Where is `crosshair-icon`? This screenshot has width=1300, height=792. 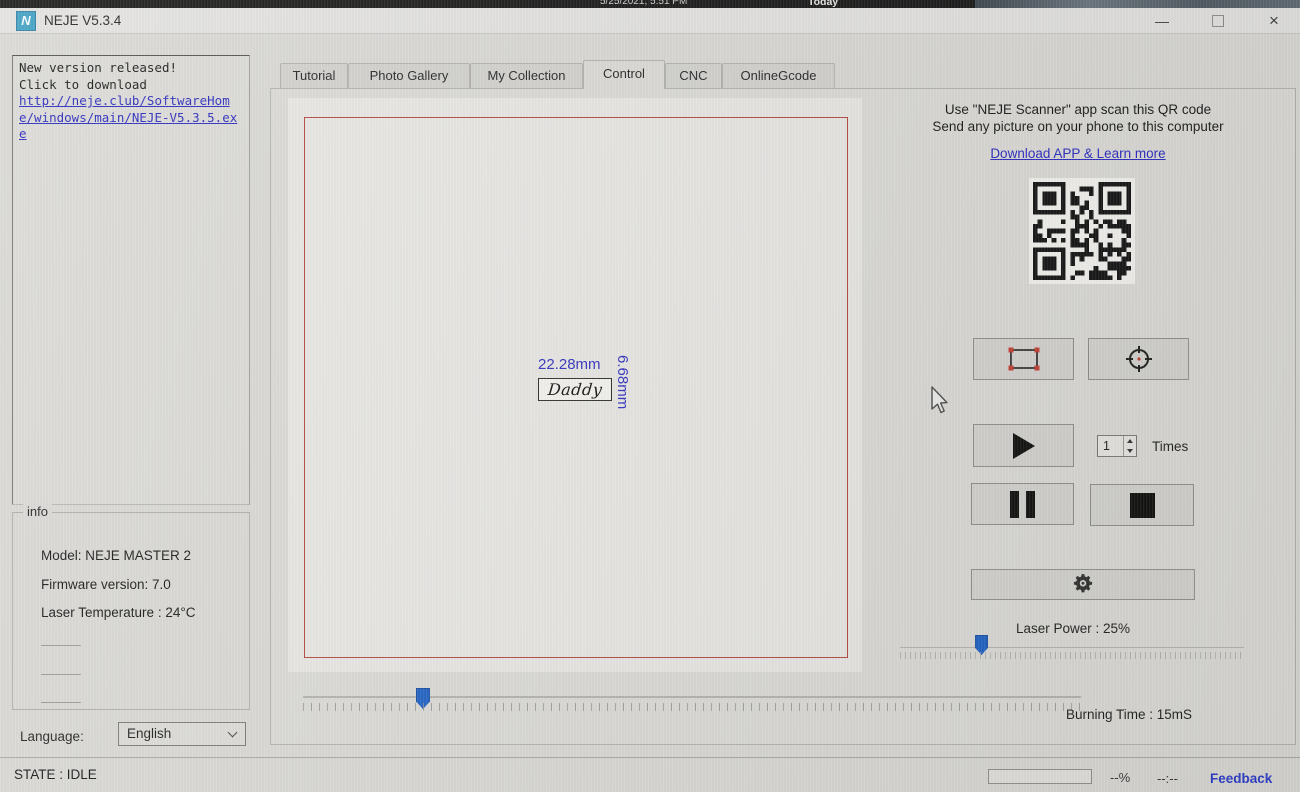 crosshair-icon is located at coordinates (1138, 359).